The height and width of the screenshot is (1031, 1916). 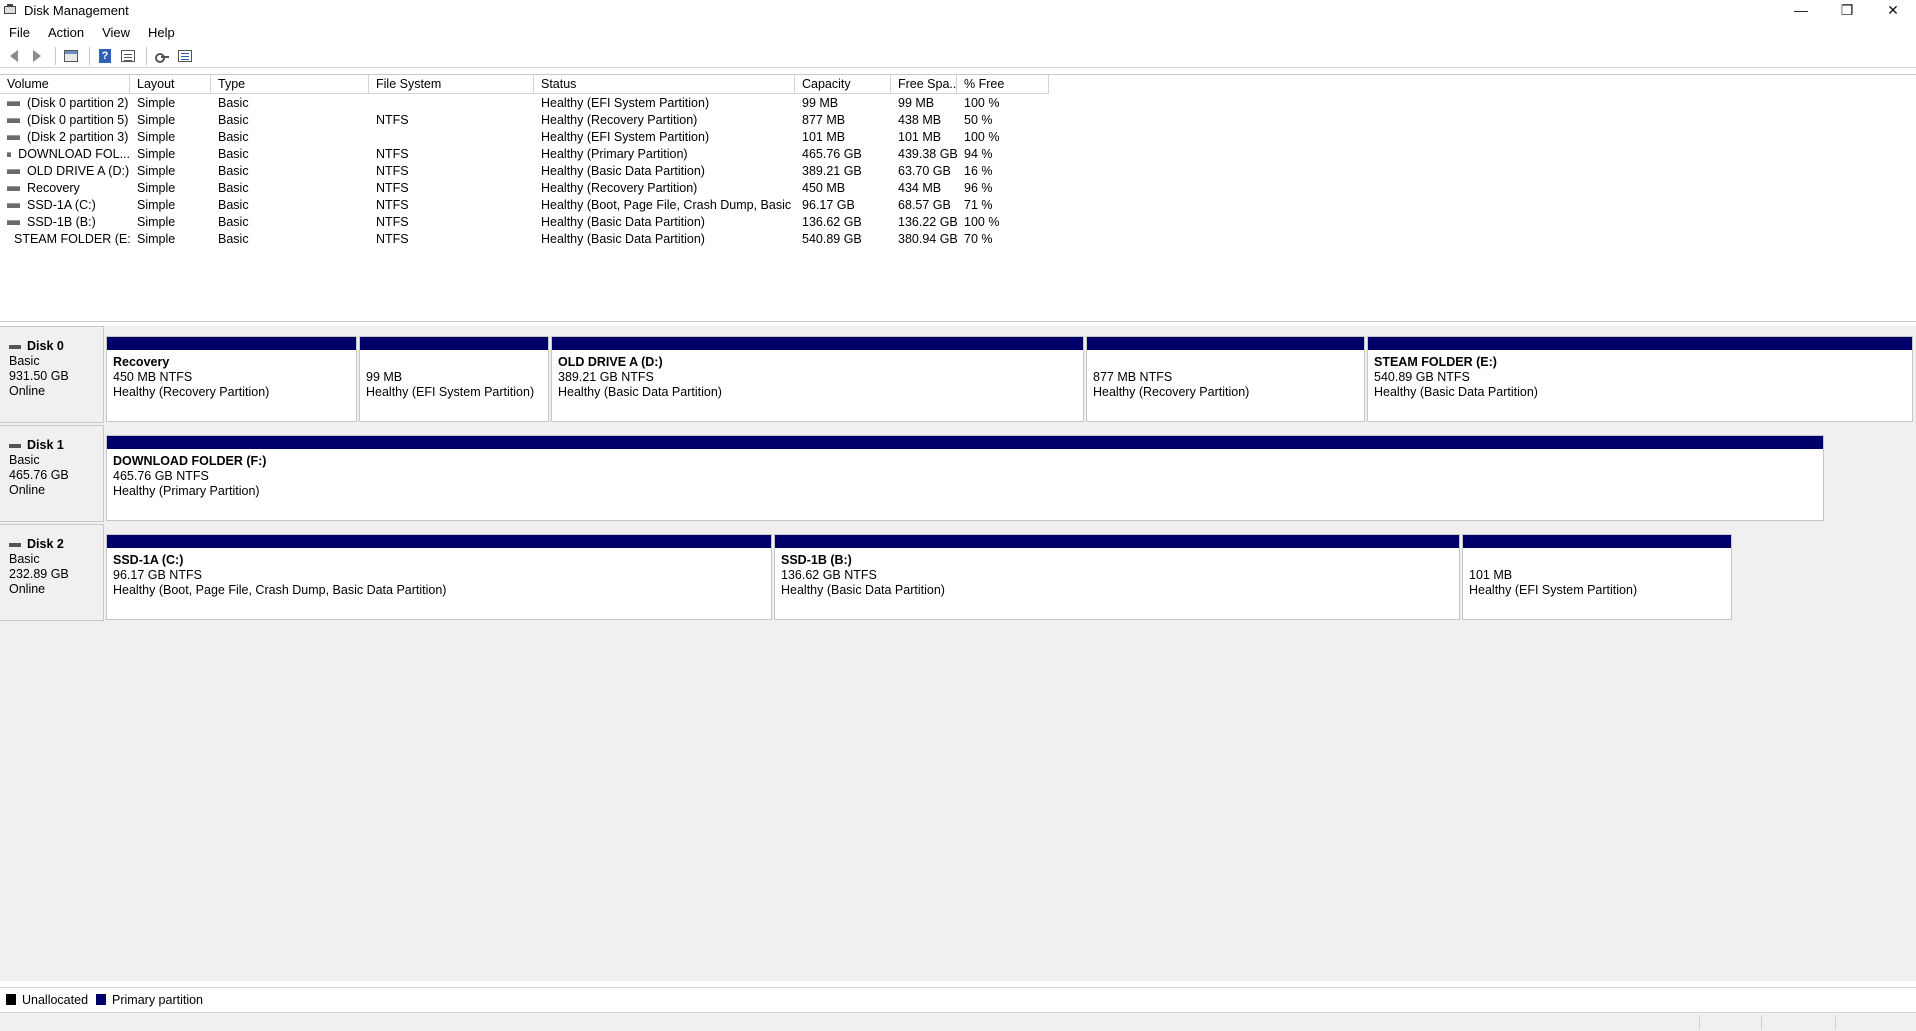 What do you see at coordinates (66, 32) in the screenshot?
I see `menu-action: Action` at bounding box center [66, 32].